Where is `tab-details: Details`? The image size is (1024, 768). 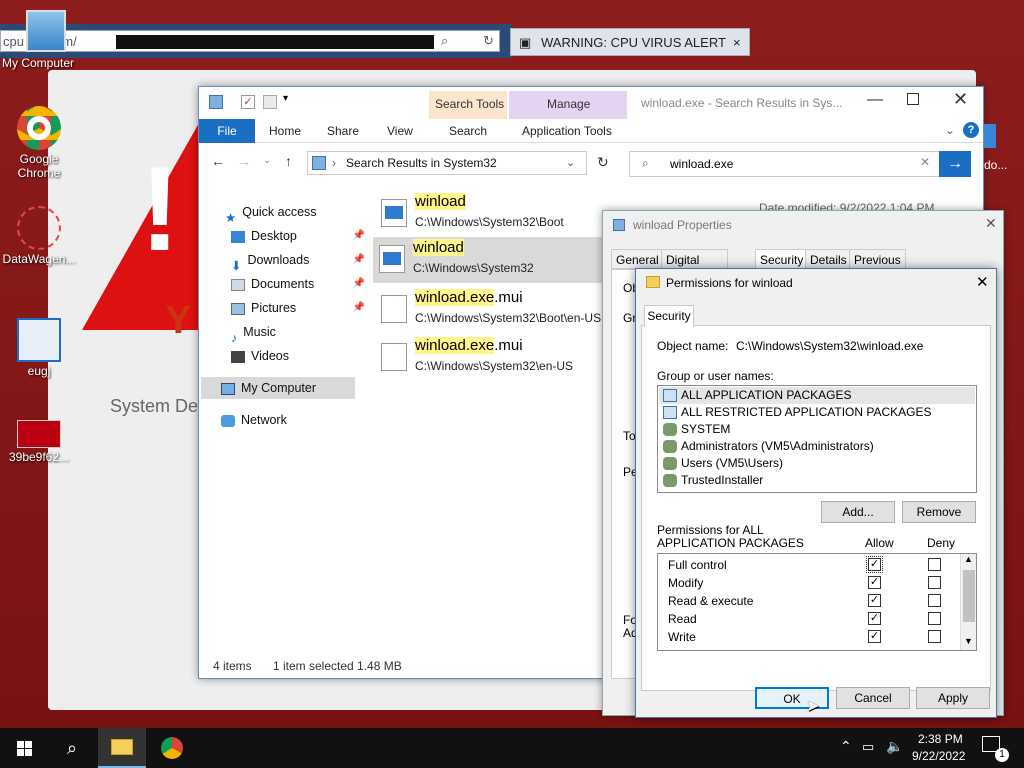 tab-details: Details is located at coordinates (828, 259).